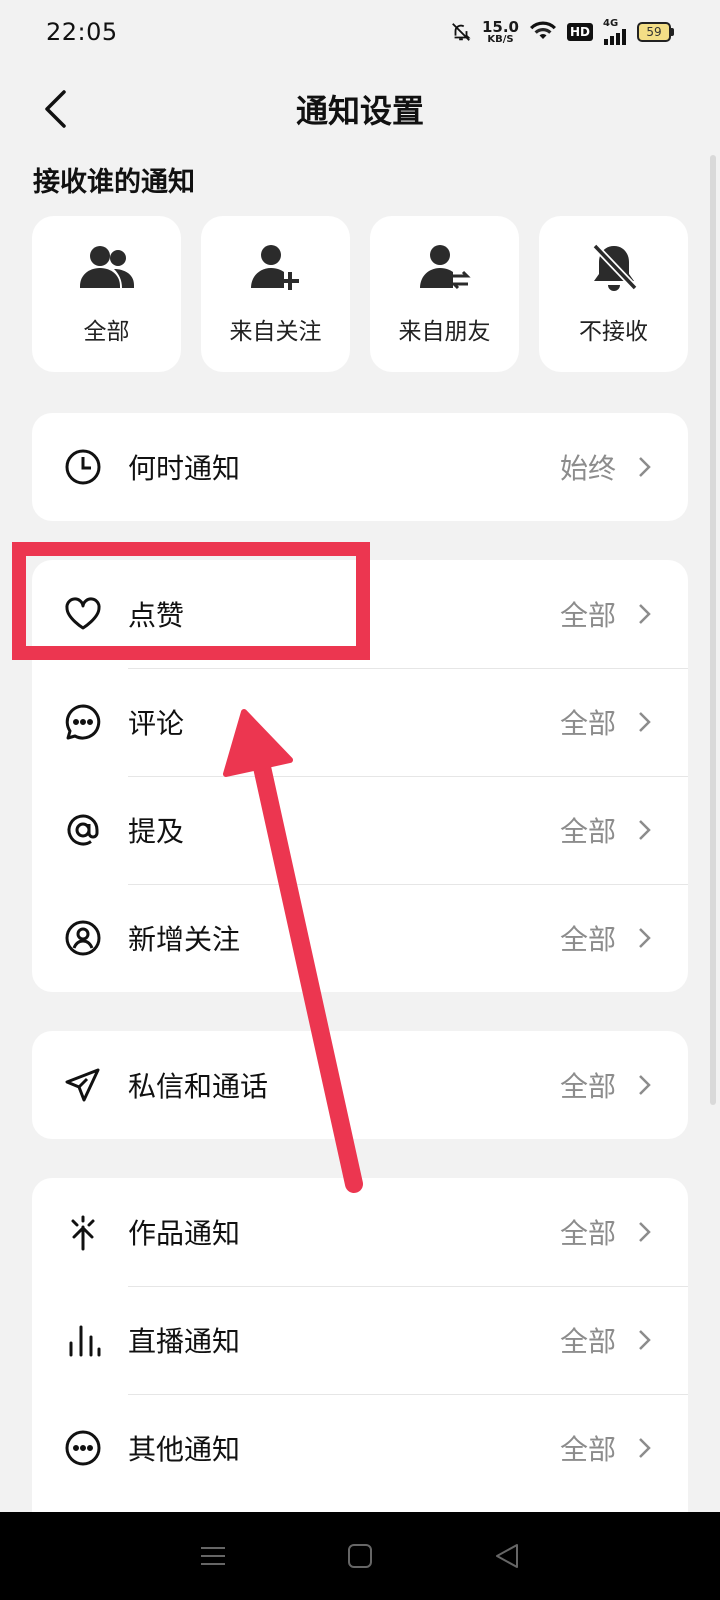  I want to click on setting-row-mentions: 提及 全部, so click(360, 830).